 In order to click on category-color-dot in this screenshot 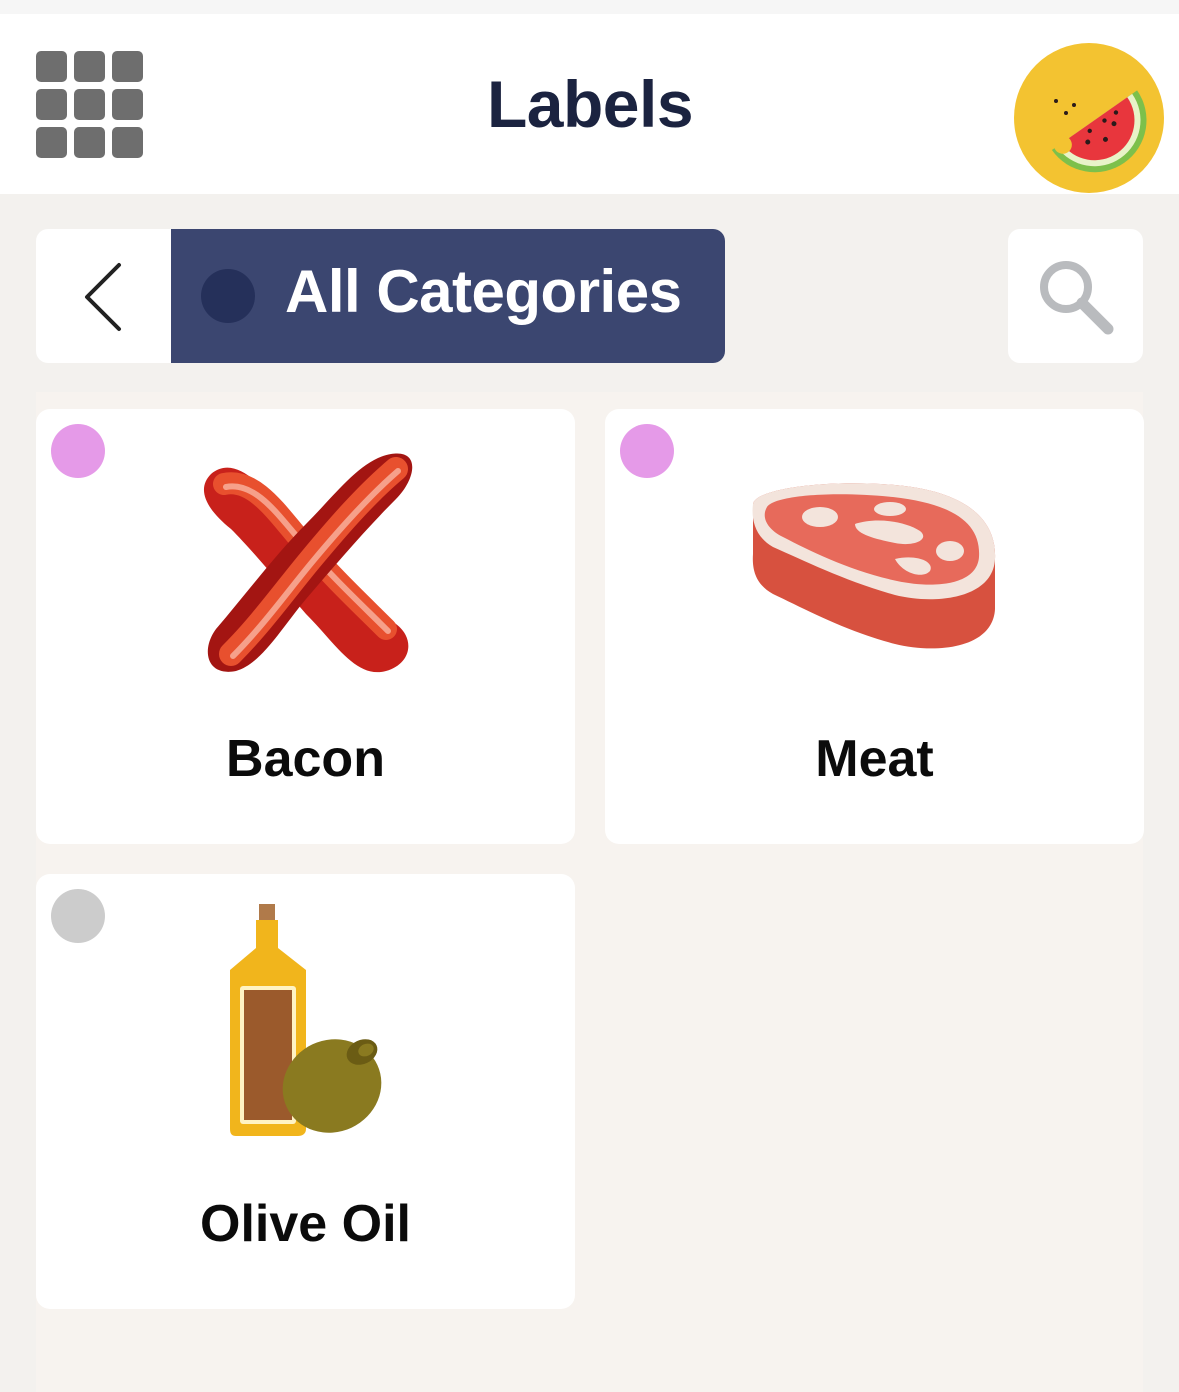, I will do `click(228, 296)`.